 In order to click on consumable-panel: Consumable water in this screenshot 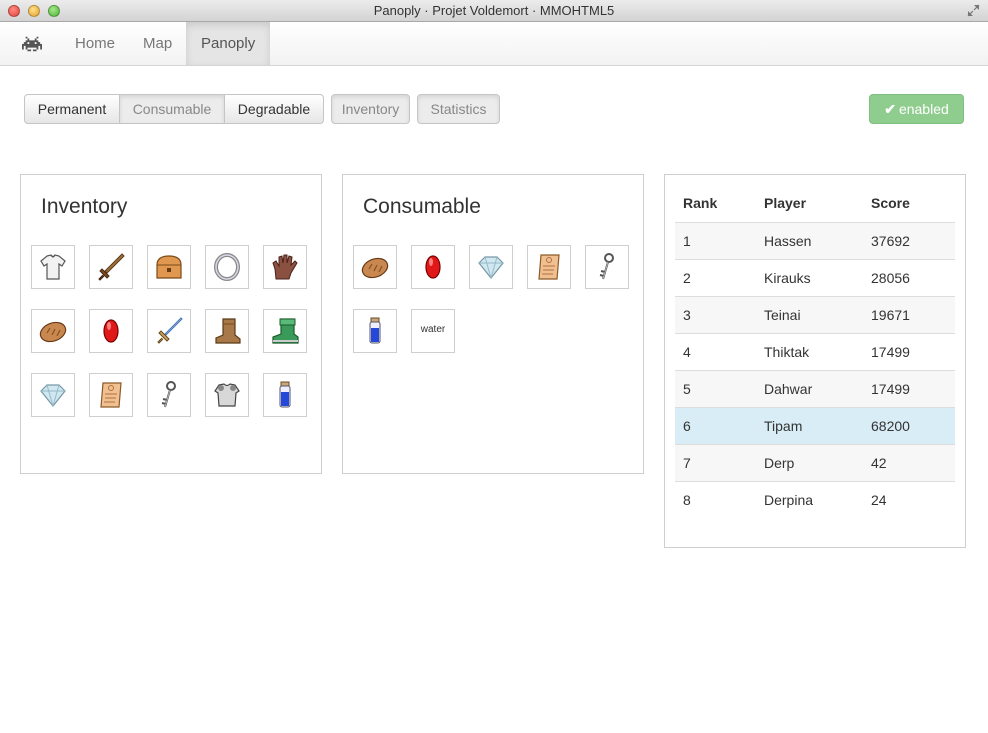, I will do `click(493, 324)`.